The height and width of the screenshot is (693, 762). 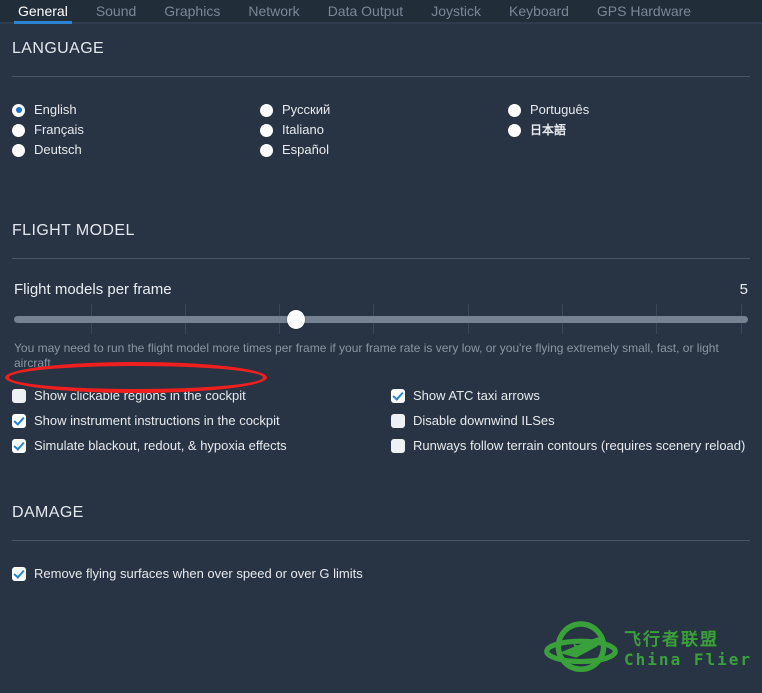 I want to click on tab-data-output: Data Output, so click(x=366, y=10).